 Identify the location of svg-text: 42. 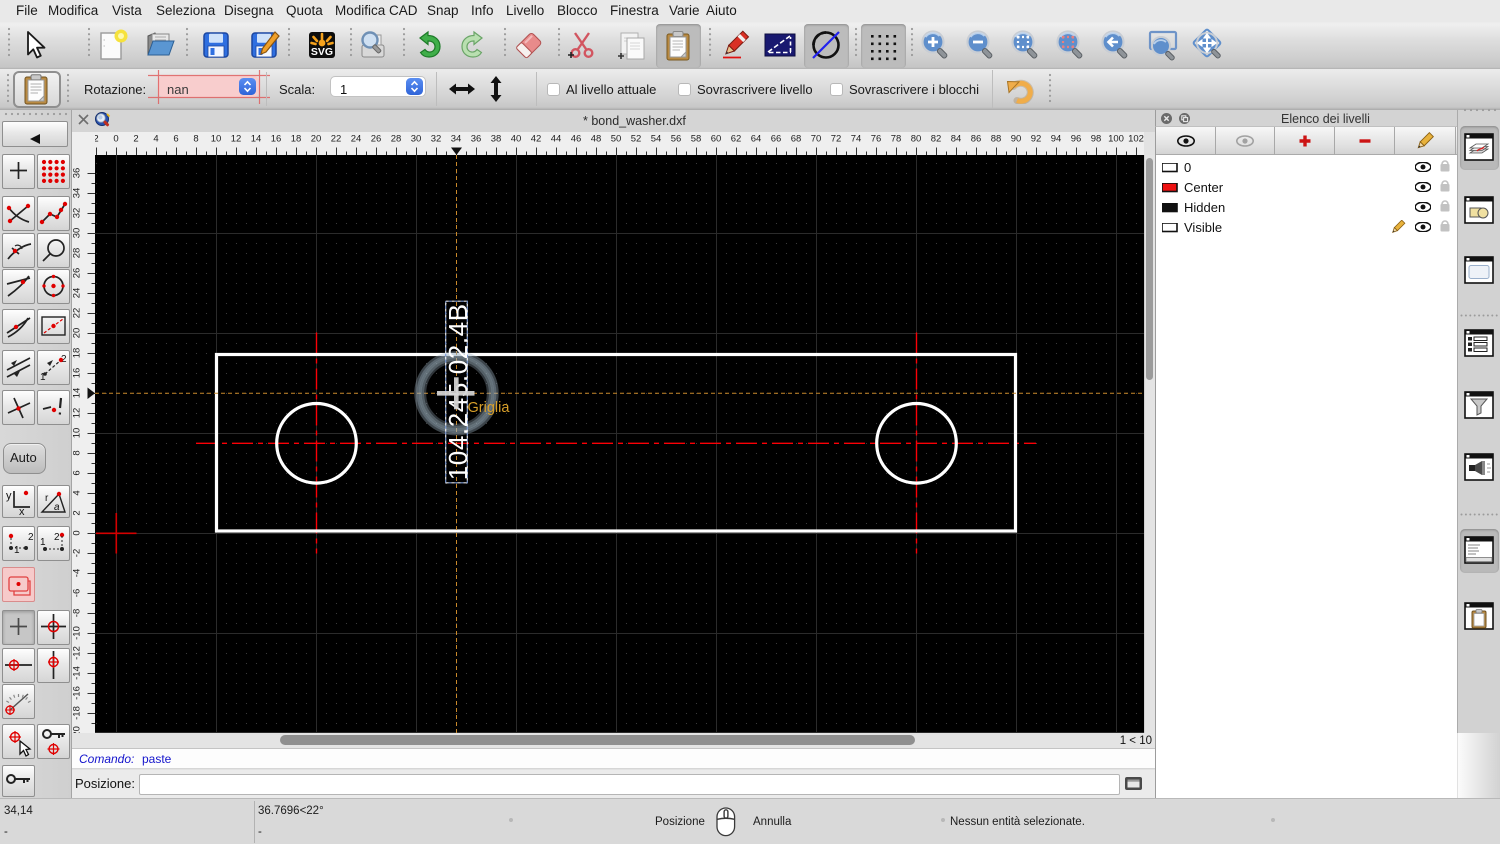
(536, 139).